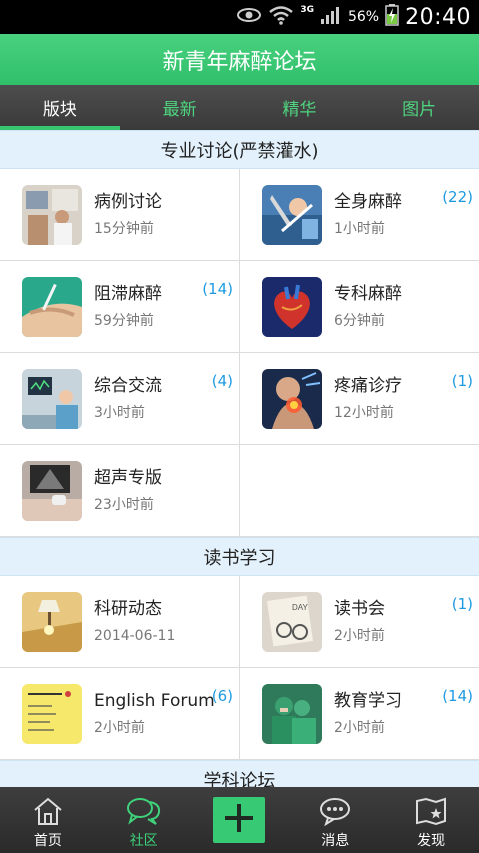  Describe the element at coordinates (368, 202) in the screenshot. I see `forum-name: 全身麻醉` at that location.